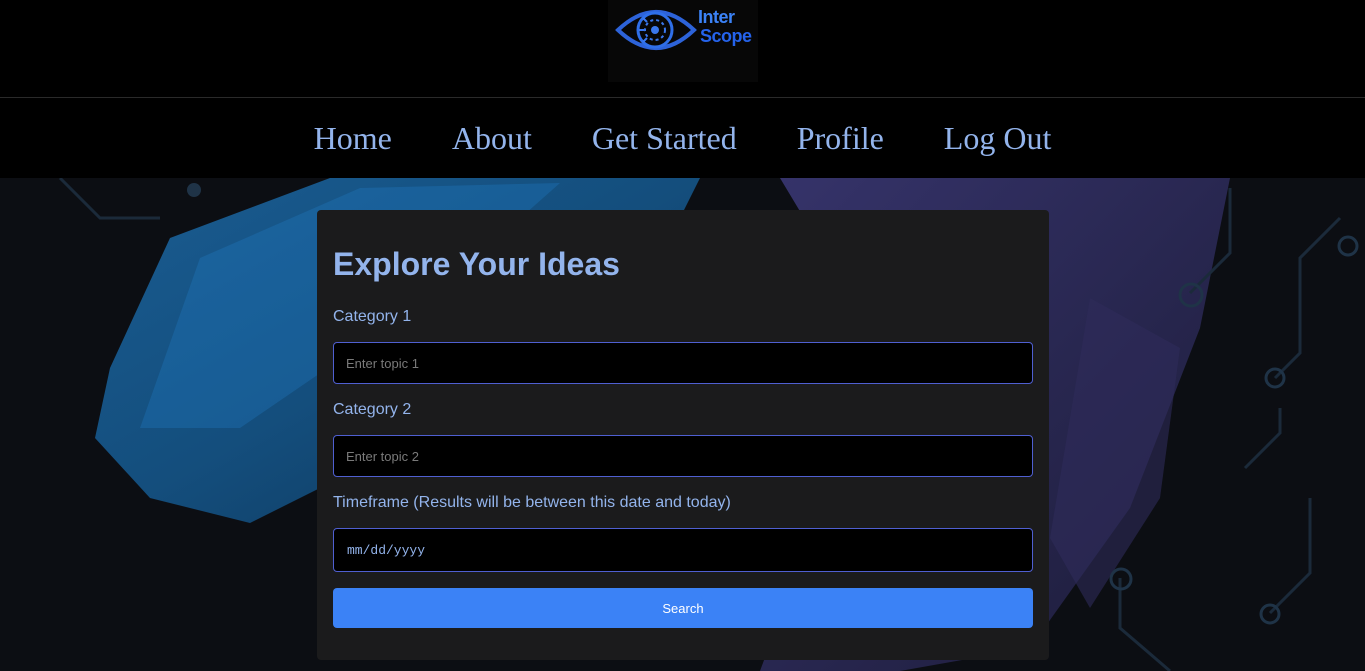 This screenshot has height=671, width=1365. I want to click on date-placeholder: mm/dd/yyyy, so click(386, 550).